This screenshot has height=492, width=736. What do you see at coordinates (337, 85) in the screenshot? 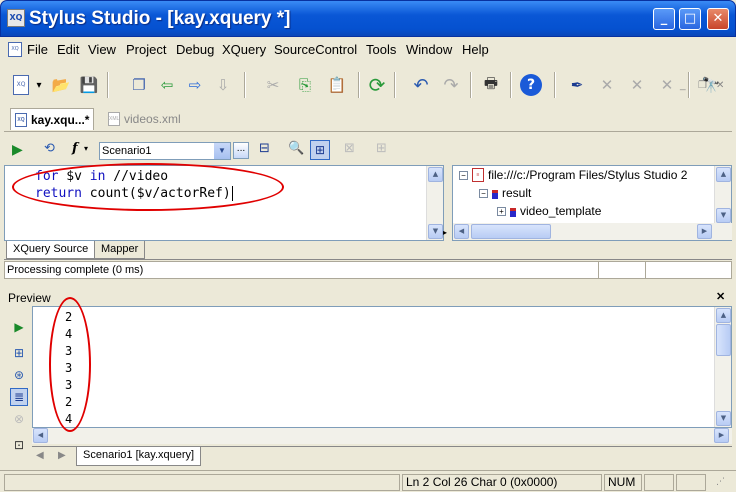
I see `paste-icon: 📋` at bounding box center [337, 85].